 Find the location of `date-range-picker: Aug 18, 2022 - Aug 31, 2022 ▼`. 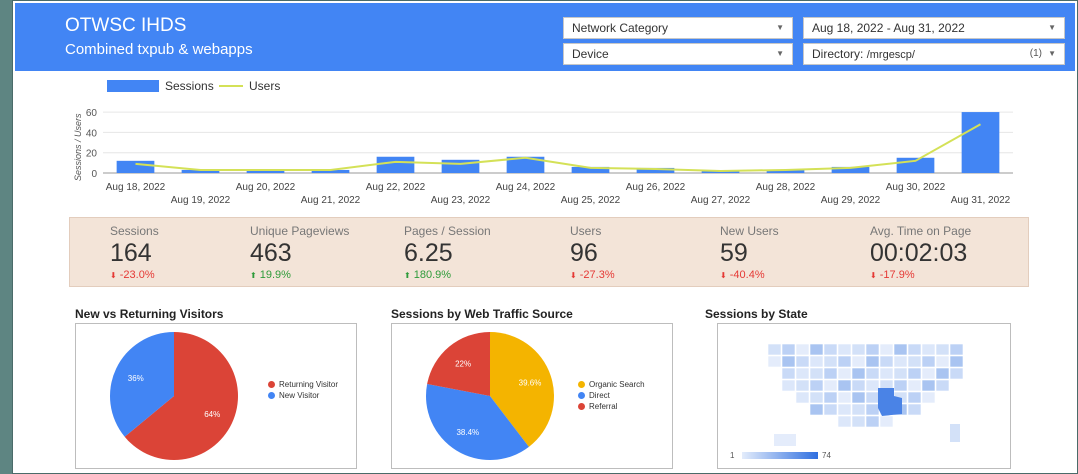

date-range-picker: Aug 18, 2022 - Aug 31, 2022 ▼ is located at coordinates (934, 28).